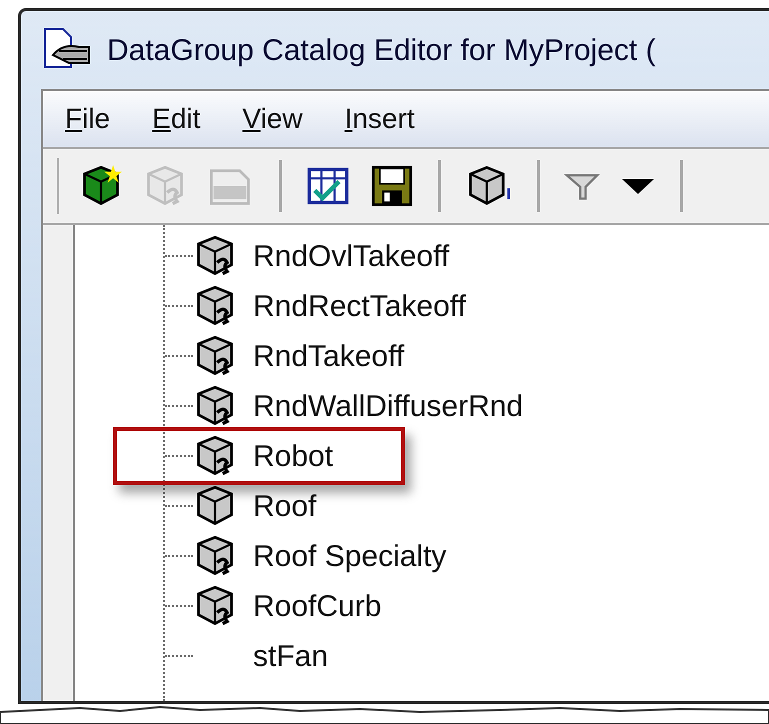 This screenshot has height=724, width=769. I want to click on menu-item: Insert, so click(379, 119).